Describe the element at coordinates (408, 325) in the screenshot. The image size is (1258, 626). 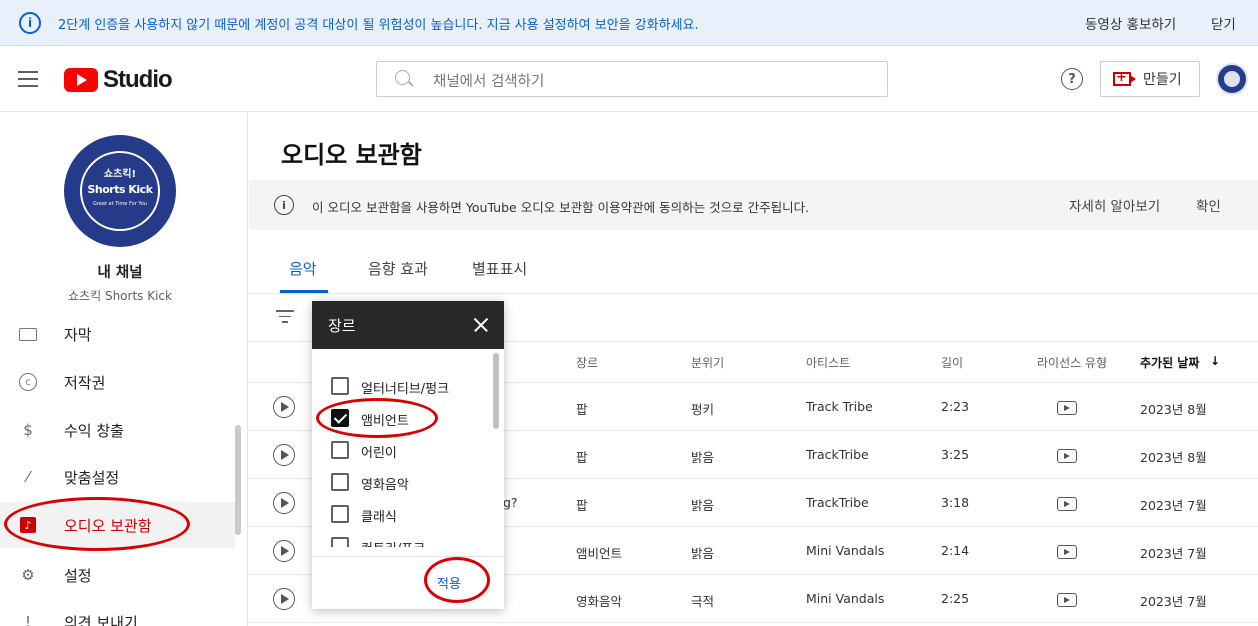
I see `popup-header: 장르` at that location.